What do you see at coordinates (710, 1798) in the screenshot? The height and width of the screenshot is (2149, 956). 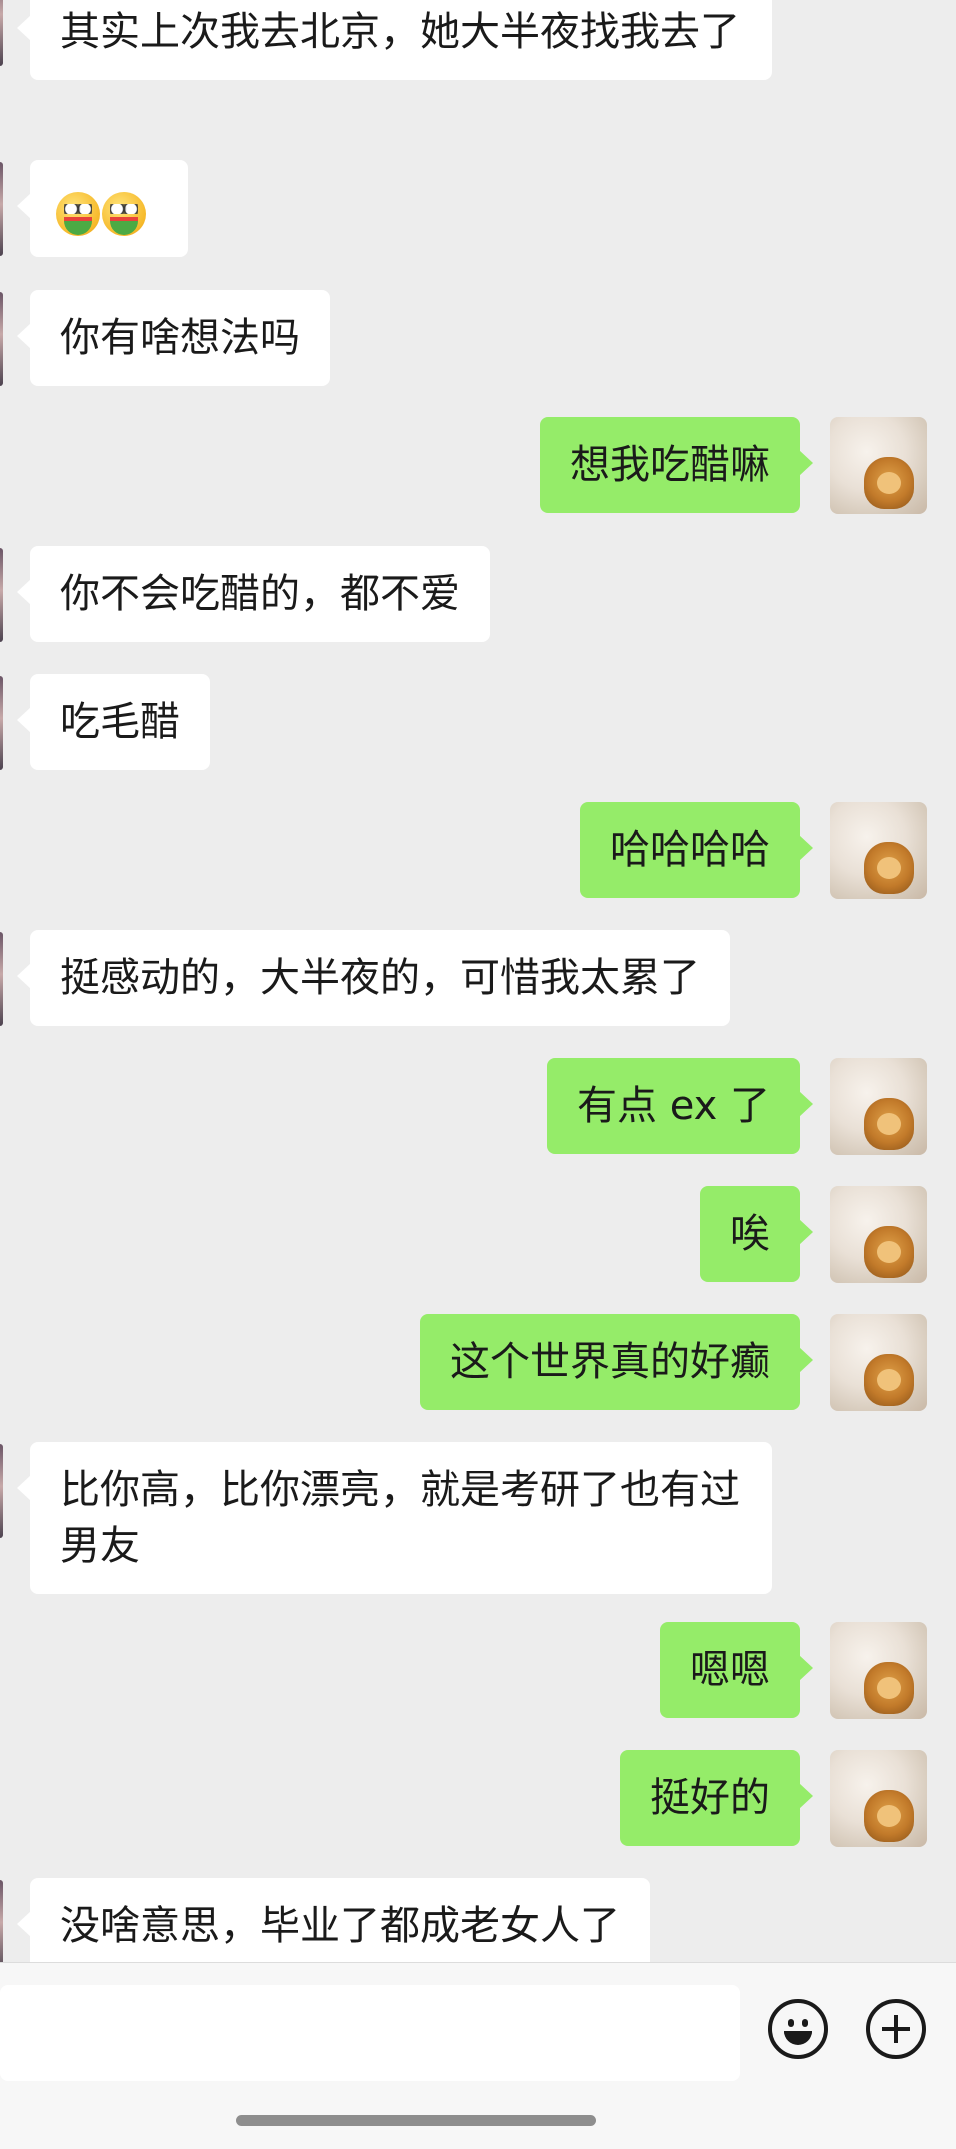 I see `message-text: 挺好的` at bounding box center [710, 1798].